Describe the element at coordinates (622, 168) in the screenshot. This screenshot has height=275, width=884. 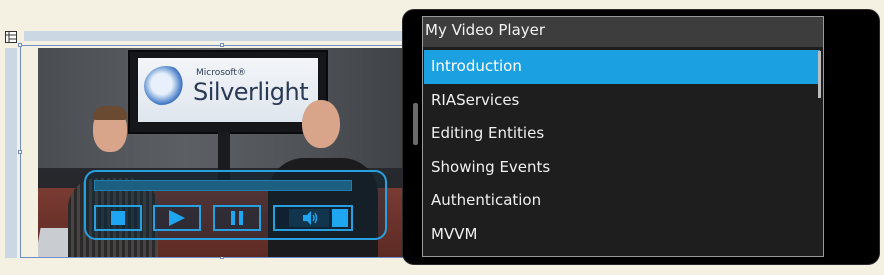
I see `playlist-item: Showing Events` at that location.